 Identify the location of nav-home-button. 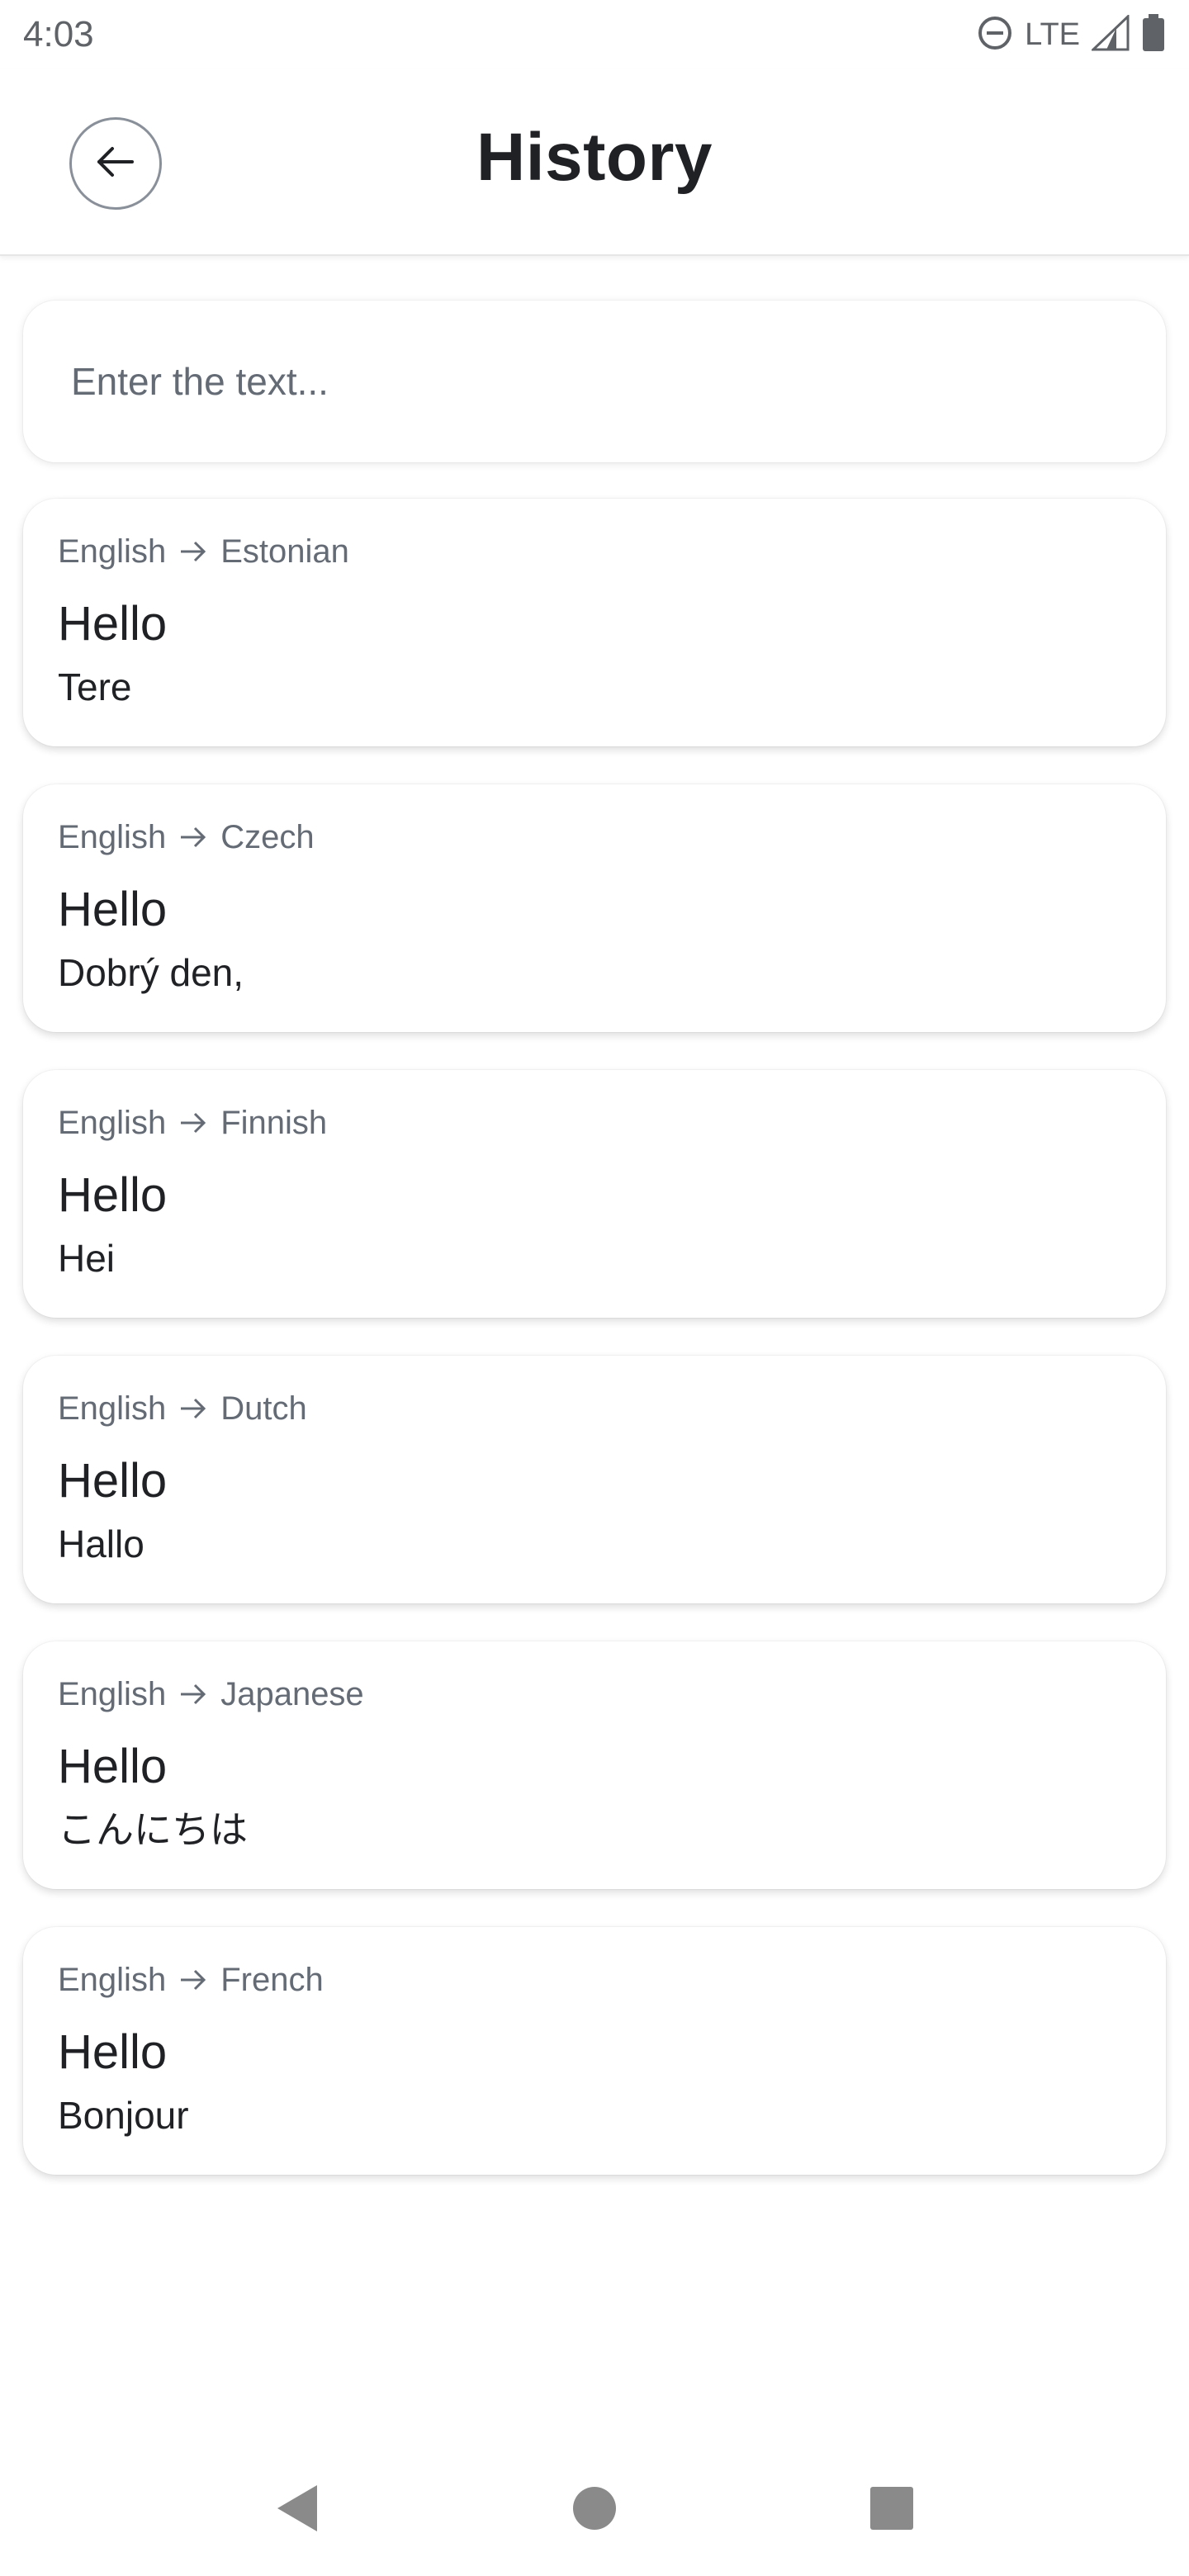
(594, 2510).